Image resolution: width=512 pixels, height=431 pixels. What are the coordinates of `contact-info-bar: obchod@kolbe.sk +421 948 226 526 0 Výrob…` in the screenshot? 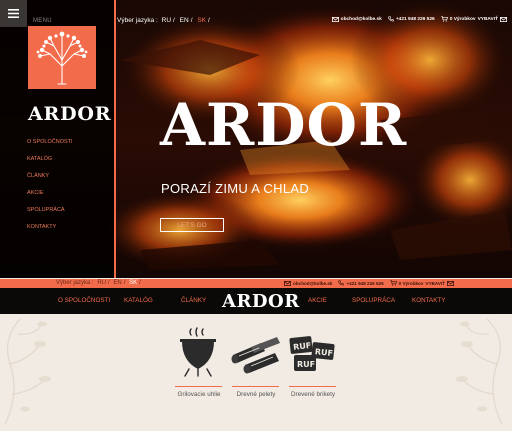 It's located at (369, 283).